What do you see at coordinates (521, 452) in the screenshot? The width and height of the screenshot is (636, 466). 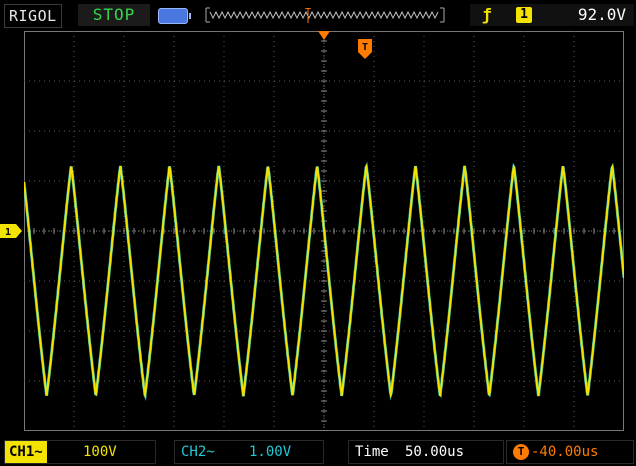 I see `trigger-offset-icon: T` at bounding box center [521, 452].